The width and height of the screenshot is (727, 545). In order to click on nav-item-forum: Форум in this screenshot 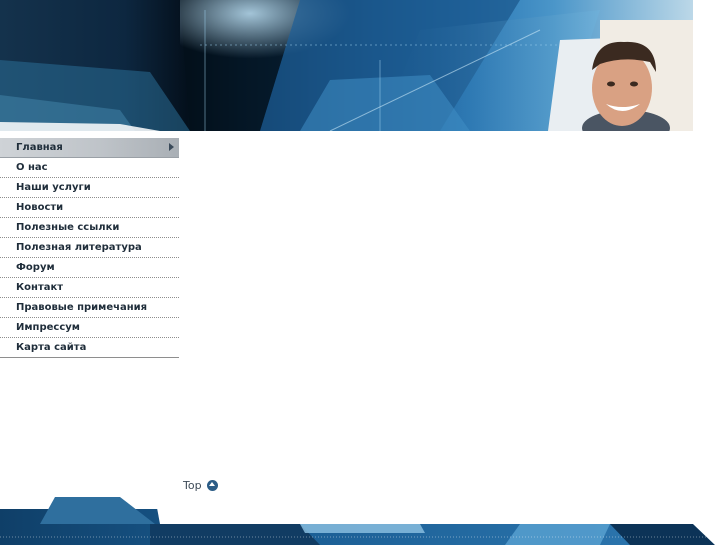, I will do `click(89, 268)`.